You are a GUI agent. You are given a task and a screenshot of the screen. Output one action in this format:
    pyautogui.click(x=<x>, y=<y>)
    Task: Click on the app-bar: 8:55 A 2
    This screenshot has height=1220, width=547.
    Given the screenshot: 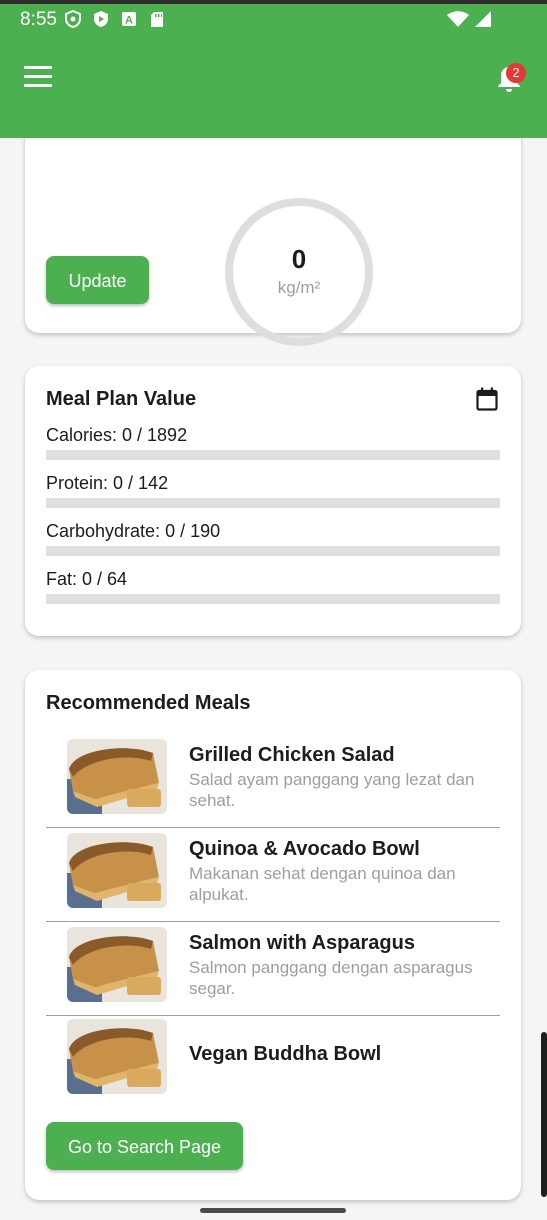 What is the action you would take?
    pyautogui.click(x=273, y=69)
    